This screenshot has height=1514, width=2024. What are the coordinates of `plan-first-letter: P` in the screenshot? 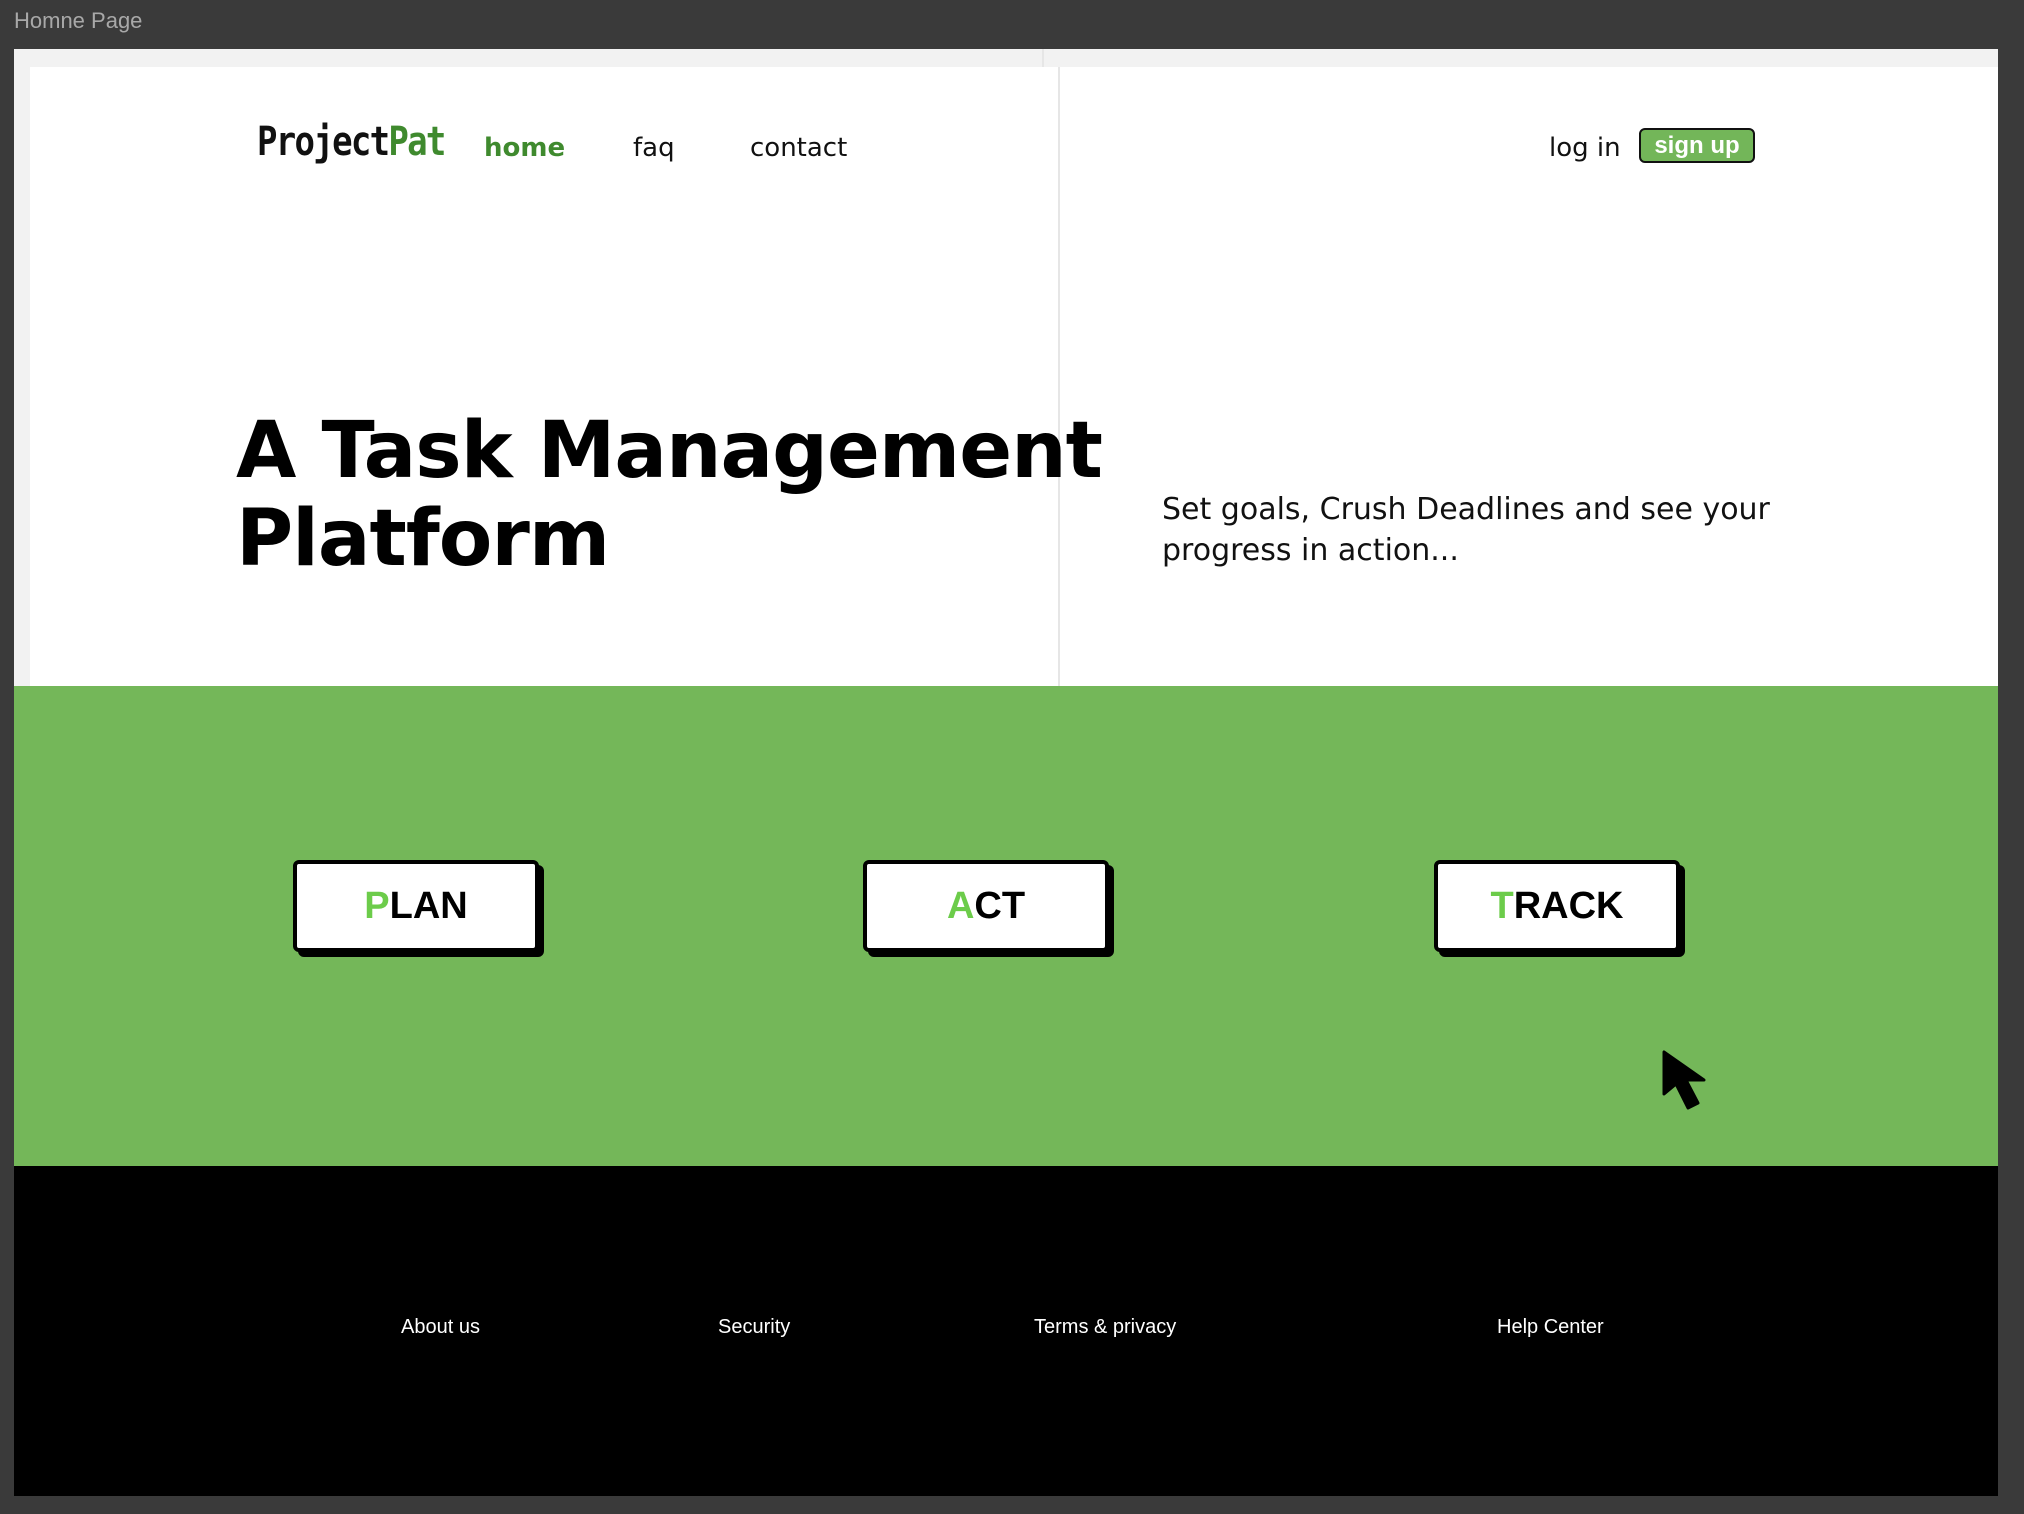 It's located at (377, 905).